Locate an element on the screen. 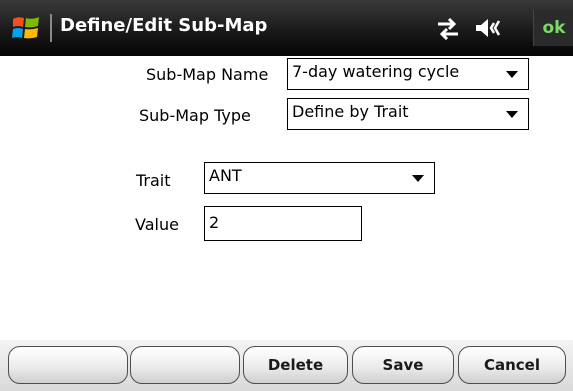 The image size is (573, 391). bottom-toolbar: Delete Save Cancel is located at coordinates (286, 365).